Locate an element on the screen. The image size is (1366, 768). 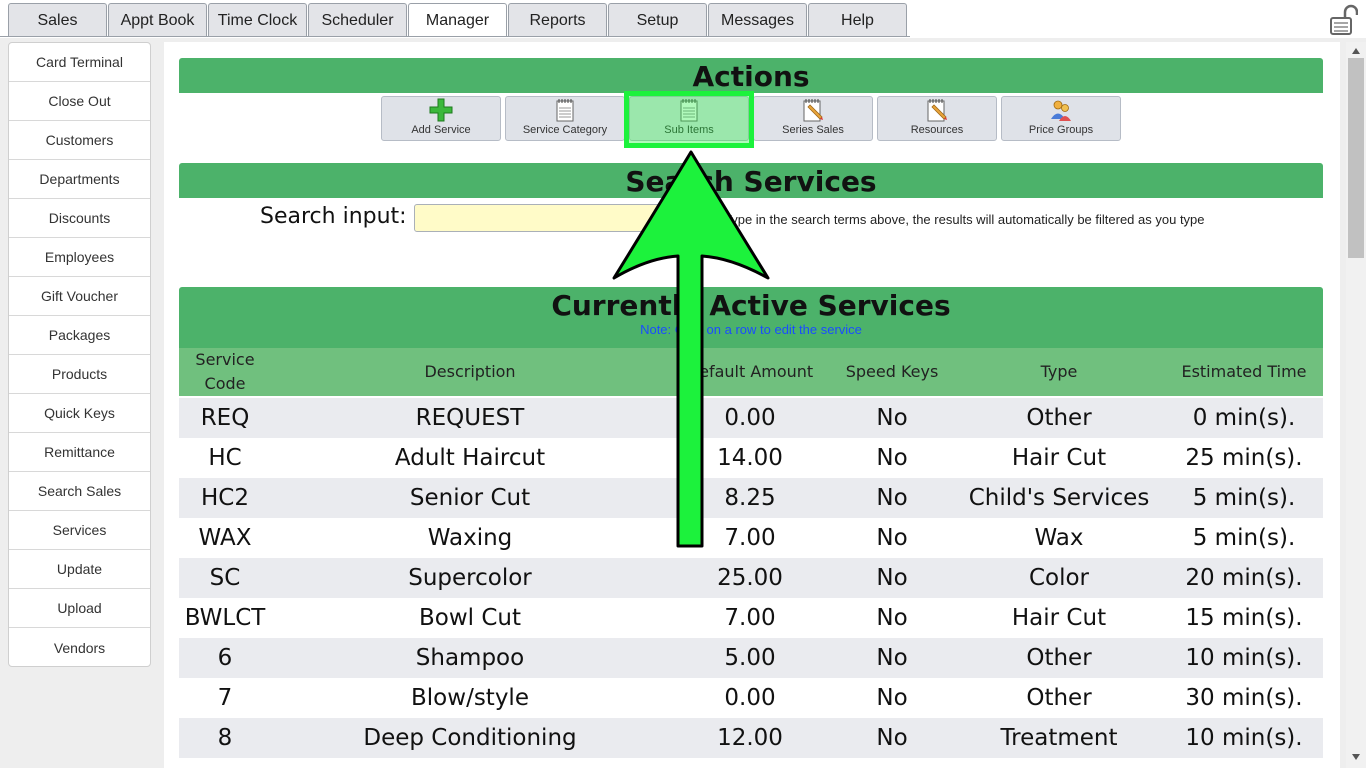
cell-amount: 25.00 is located at coordinates (750, 578).